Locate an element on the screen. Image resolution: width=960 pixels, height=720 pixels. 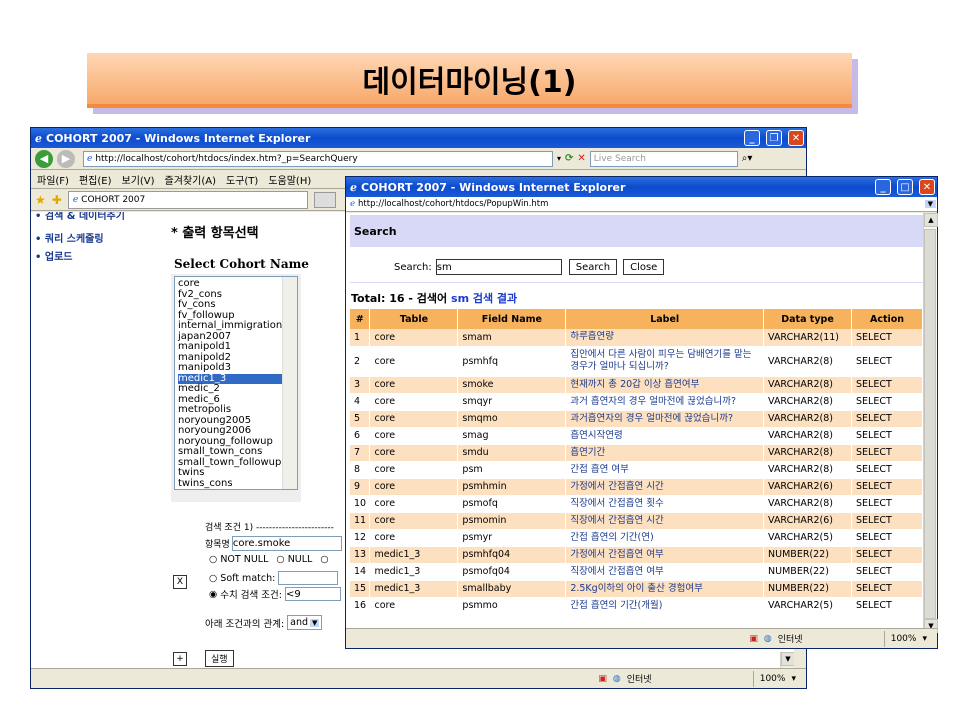
search-button: Search is located at coordinates (593, 267).